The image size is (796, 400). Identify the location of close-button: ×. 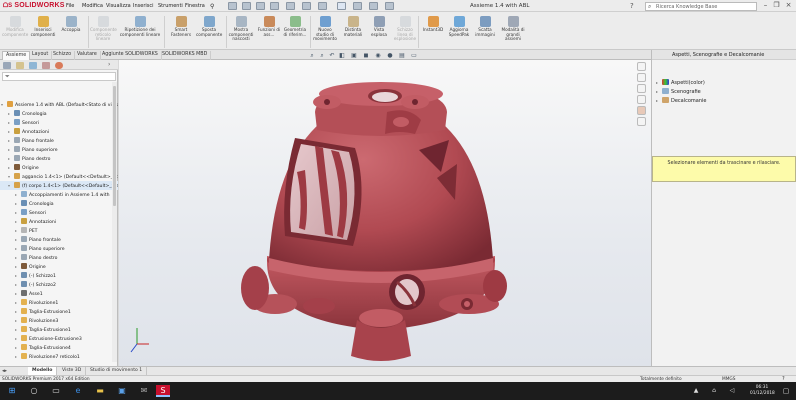
(788, 5).